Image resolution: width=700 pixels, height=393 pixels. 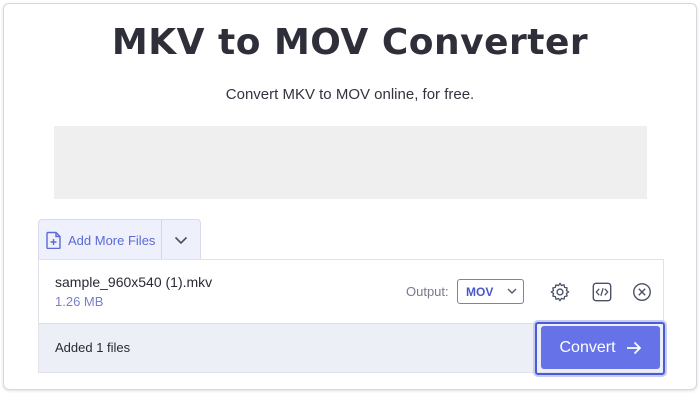 I want to click on page-subtitle: Convert MKV to MOV online, for free., so click(x=350, y=94).